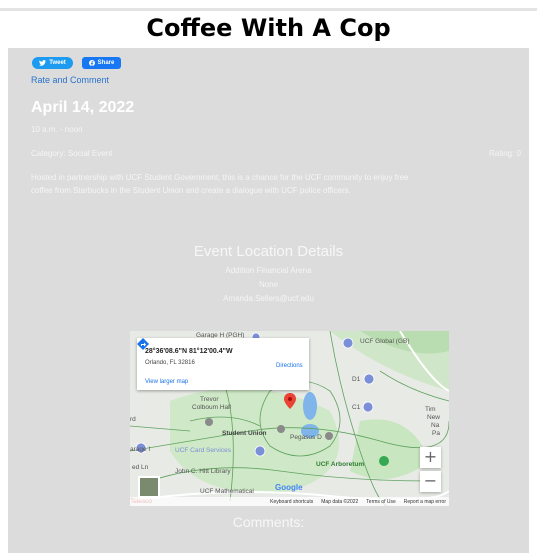  What do you see at coordinates (268, 284) in the screenshot?
I see `location-room: None` at bounding box center [268, 284].